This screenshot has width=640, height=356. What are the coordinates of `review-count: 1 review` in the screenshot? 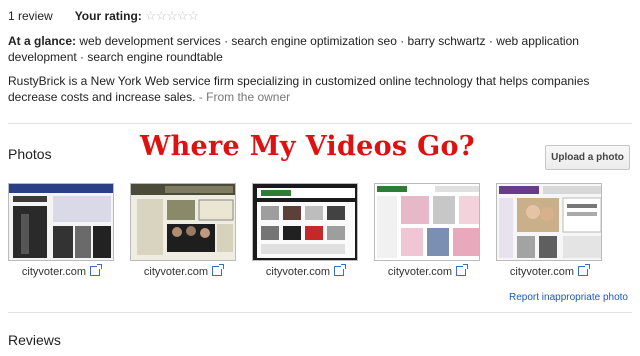 It's located at (30, 16).